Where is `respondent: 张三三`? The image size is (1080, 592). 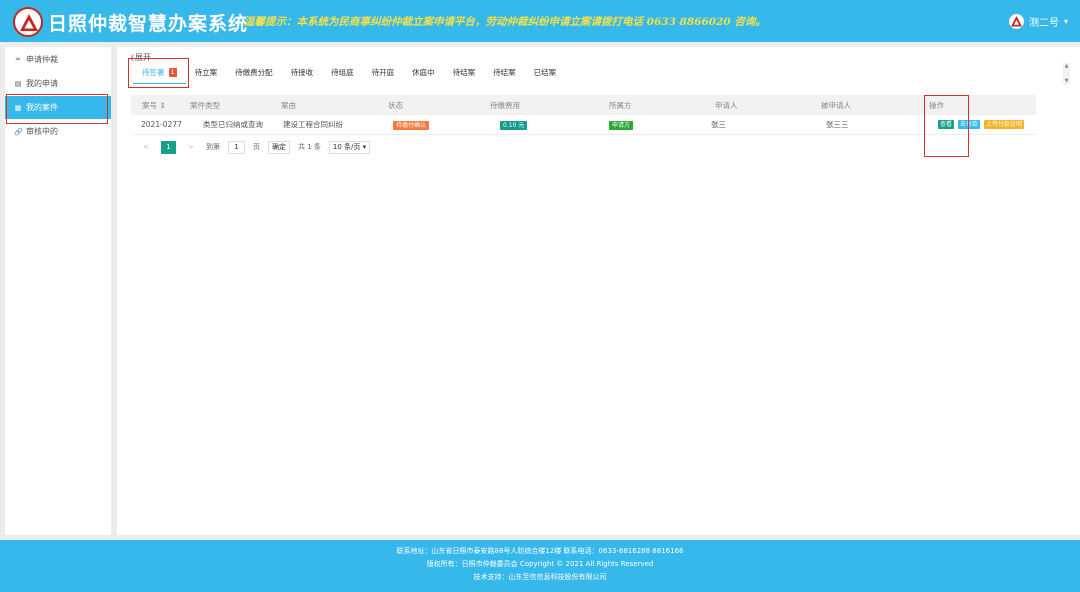 respondent: 张三三 is located at coordinates (837, 124).